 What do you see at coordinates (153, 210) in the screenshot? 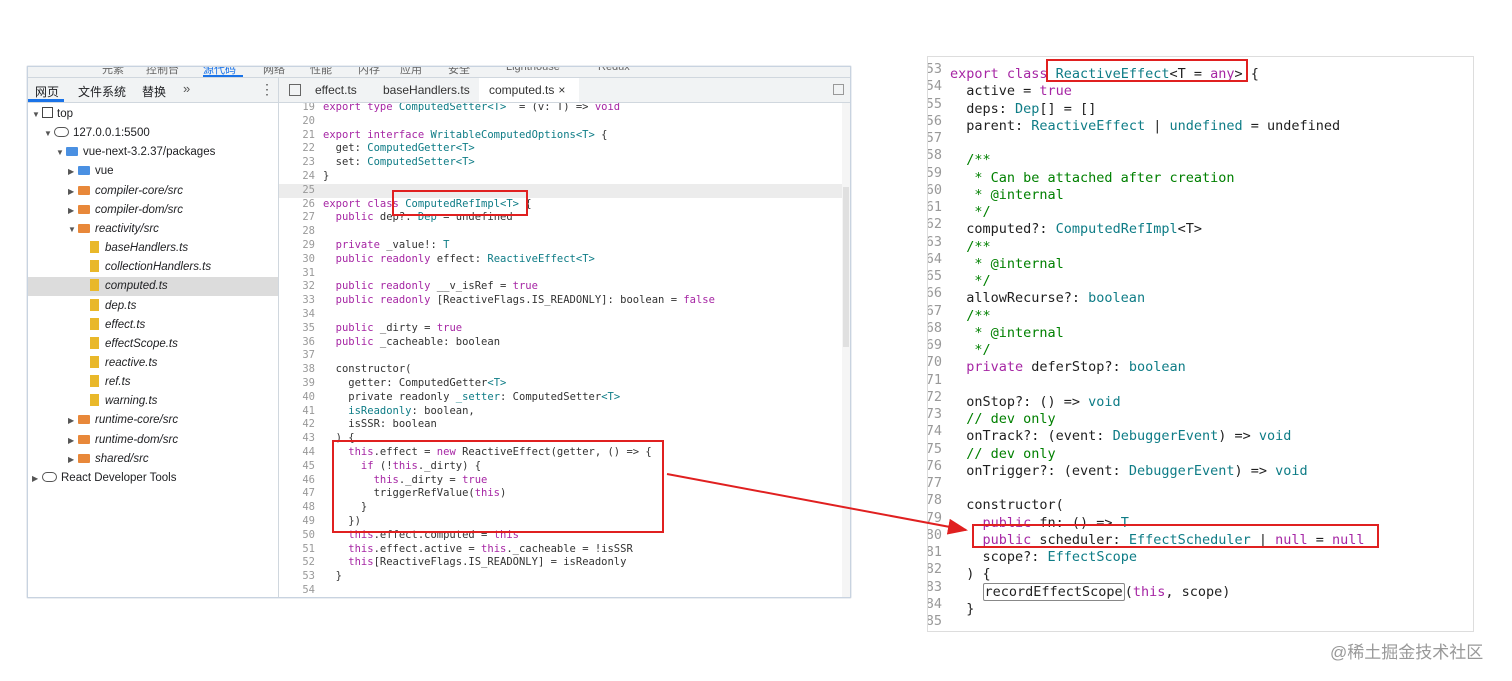
I see `tree-item: ▶ compiler-dom/src` at bounding box center [153, 210].